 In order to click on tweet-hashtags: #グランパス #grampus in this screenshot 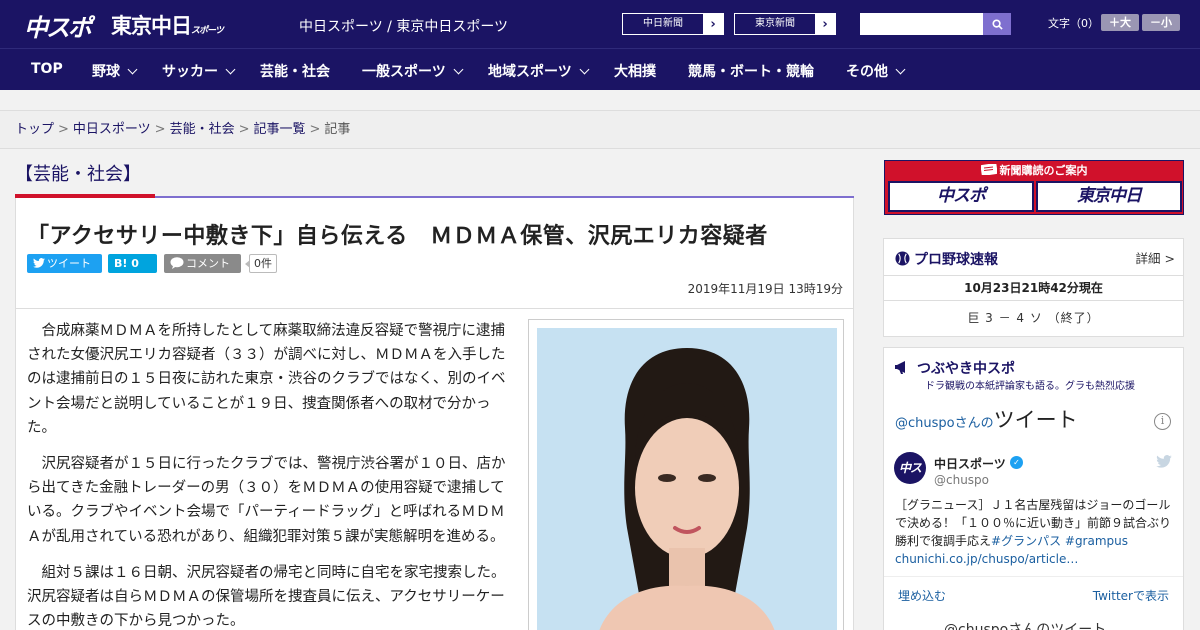, I will do `click(1059, 541)`.